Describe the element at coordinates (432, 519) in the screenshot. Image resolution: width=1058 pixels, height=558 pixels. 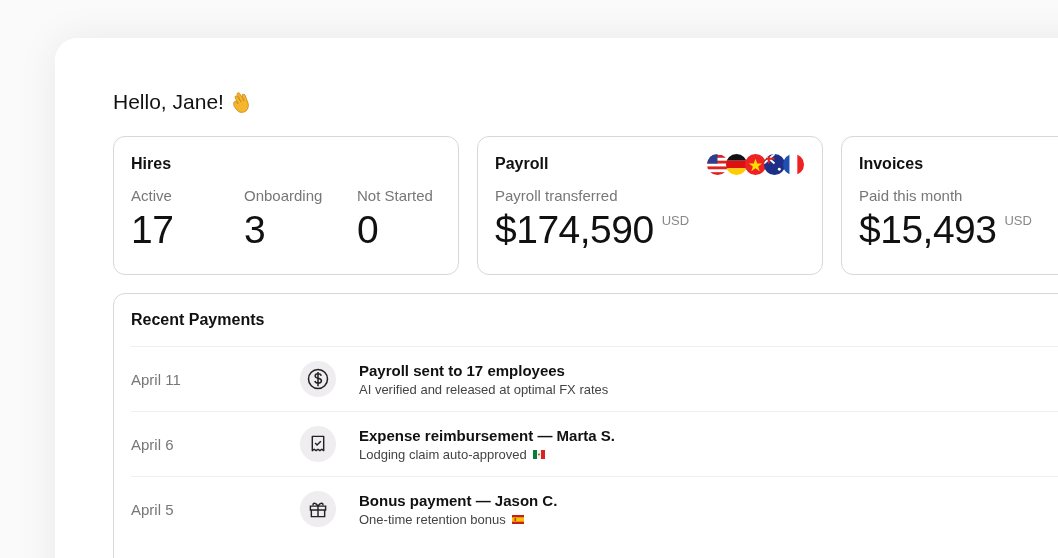
I see `payment-subtitle: One-time retention bonus` at that location.